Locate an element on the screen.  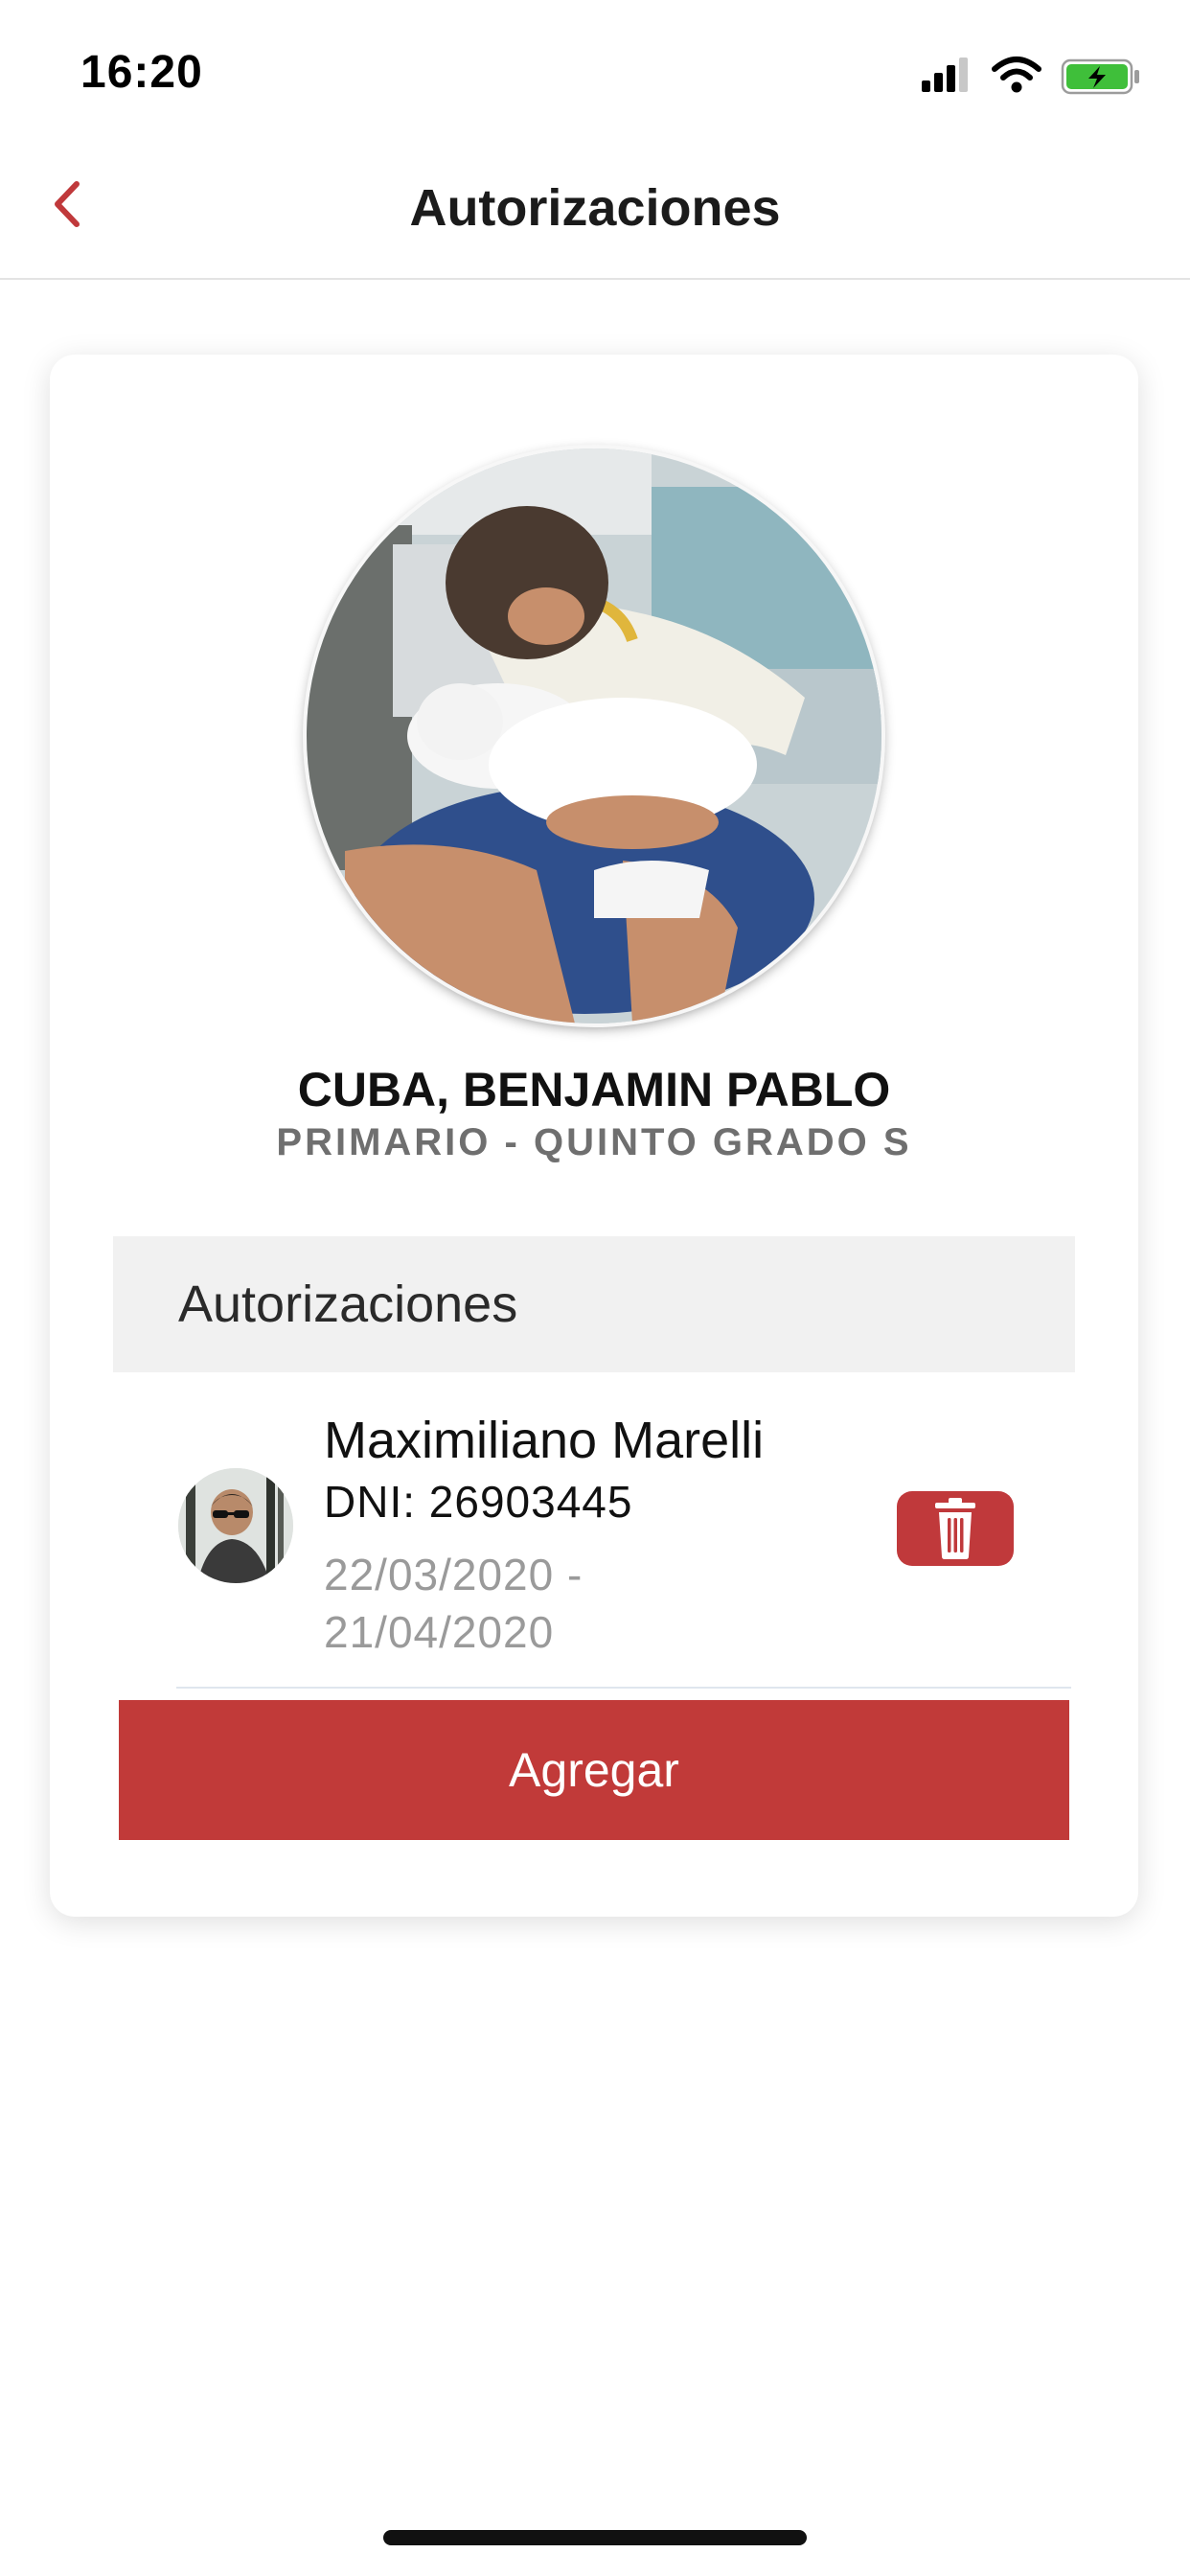
authorization-date-to: 21/04/2020 is located at coordinates (440, 1632).